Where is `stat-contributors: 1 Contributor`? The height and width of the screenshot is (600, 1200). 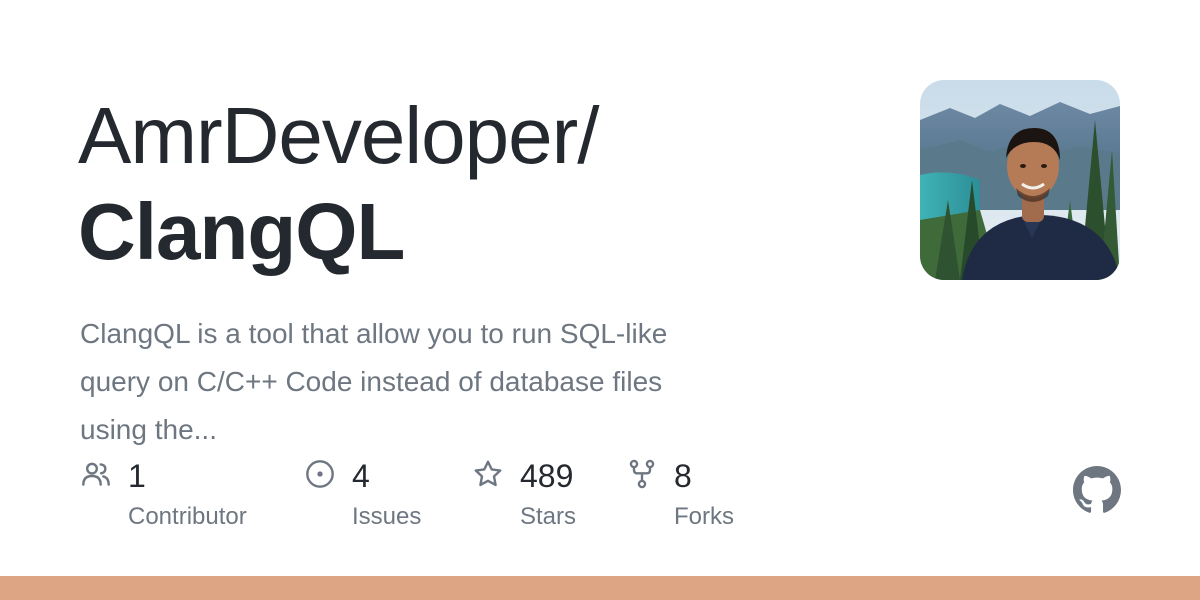 stat-contributors: 1 Contributor is located at coordinates (180, 497).